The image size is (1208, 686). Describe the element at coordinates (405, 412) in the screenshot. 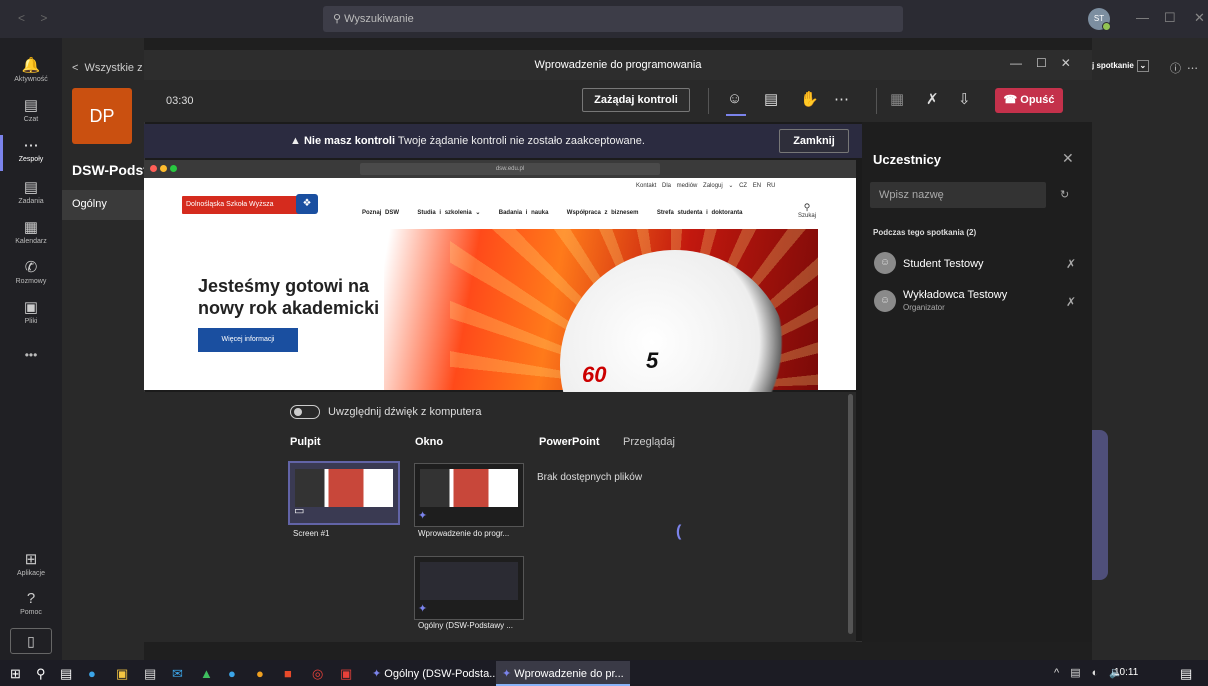

I see `include-sound-label: Uwzględnij dźwięk z komputera` at that location.